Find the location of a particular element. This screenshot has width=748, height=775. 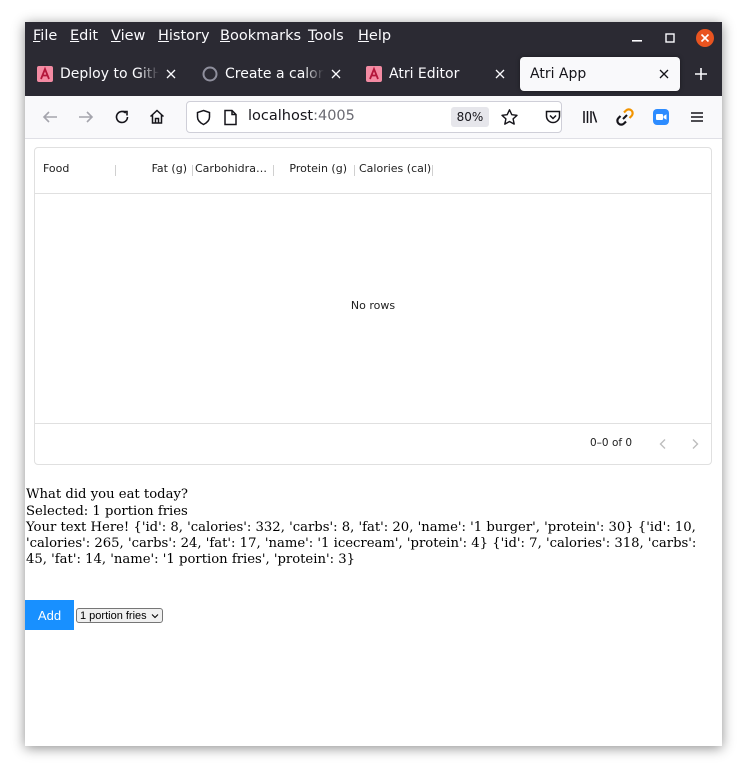

bookmark-star-icon is located at coordinates (509, 119).